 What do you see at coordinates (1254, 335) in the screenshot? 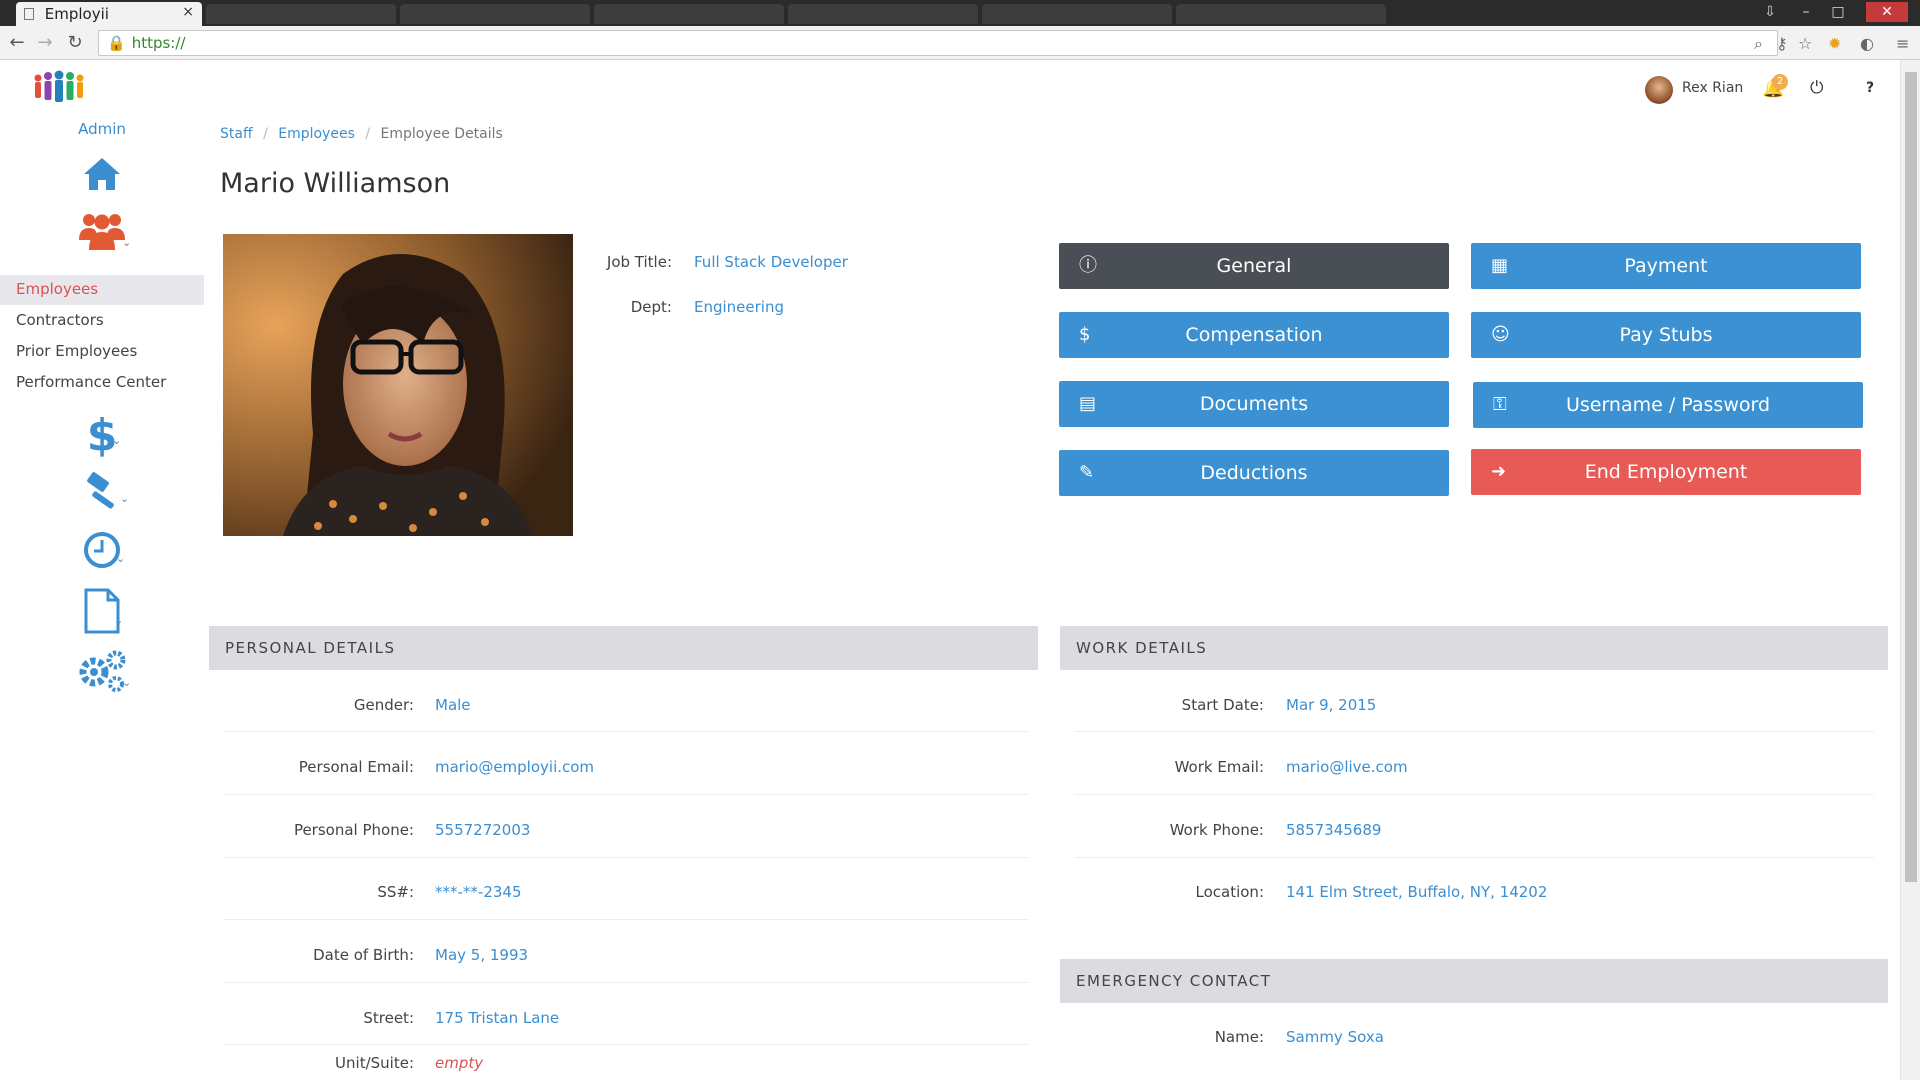
I see `compensation-button: $ Compensation` at bounding box center [1254, 335].